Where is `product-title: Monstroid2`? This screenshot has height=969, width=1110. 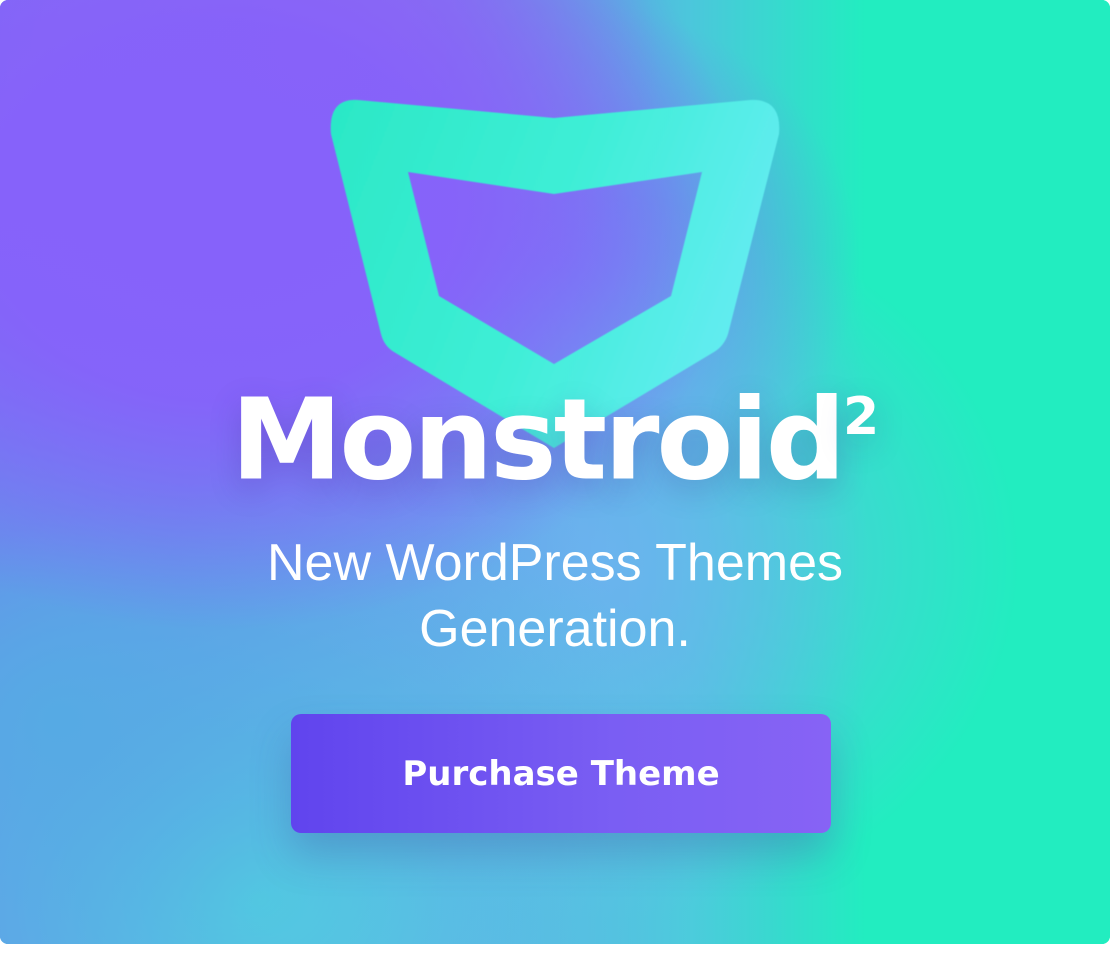 product-title: Monstroid2 is located at coordinates (555, 431).